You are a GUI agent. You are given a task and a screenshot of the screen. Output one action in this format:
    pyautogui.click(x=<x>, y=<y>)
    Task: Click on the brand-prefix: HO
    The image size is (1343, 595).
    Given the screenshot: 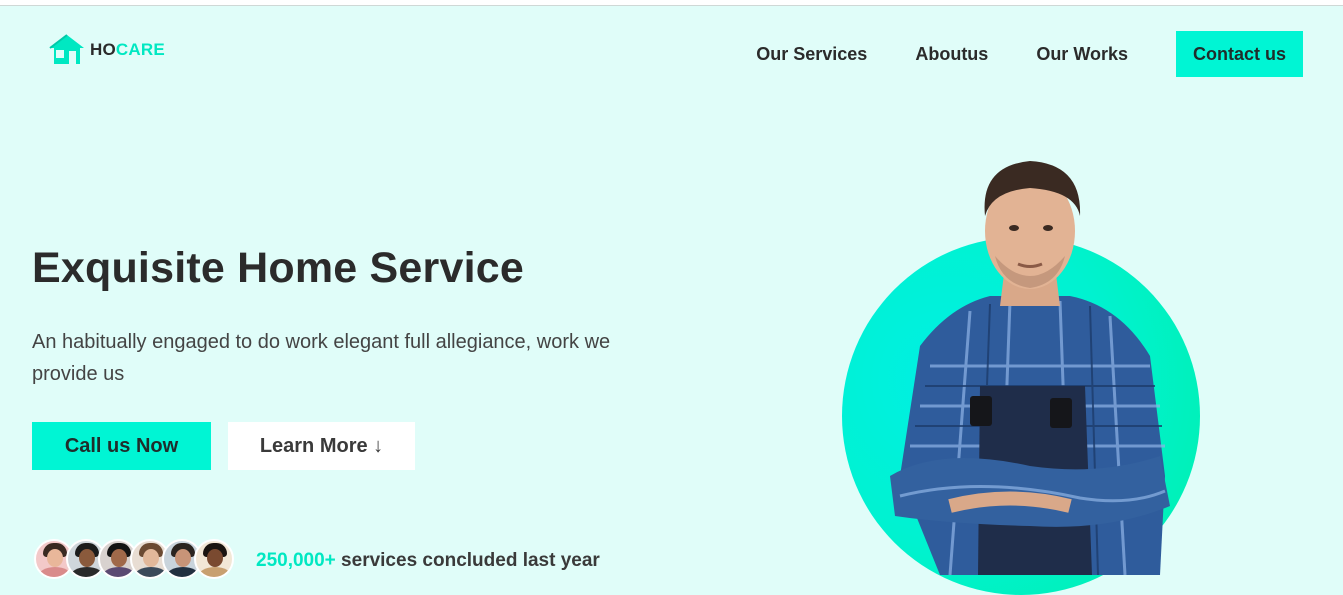 What is the action you would take?
    pyautogui.click(x=103, y=49)
    